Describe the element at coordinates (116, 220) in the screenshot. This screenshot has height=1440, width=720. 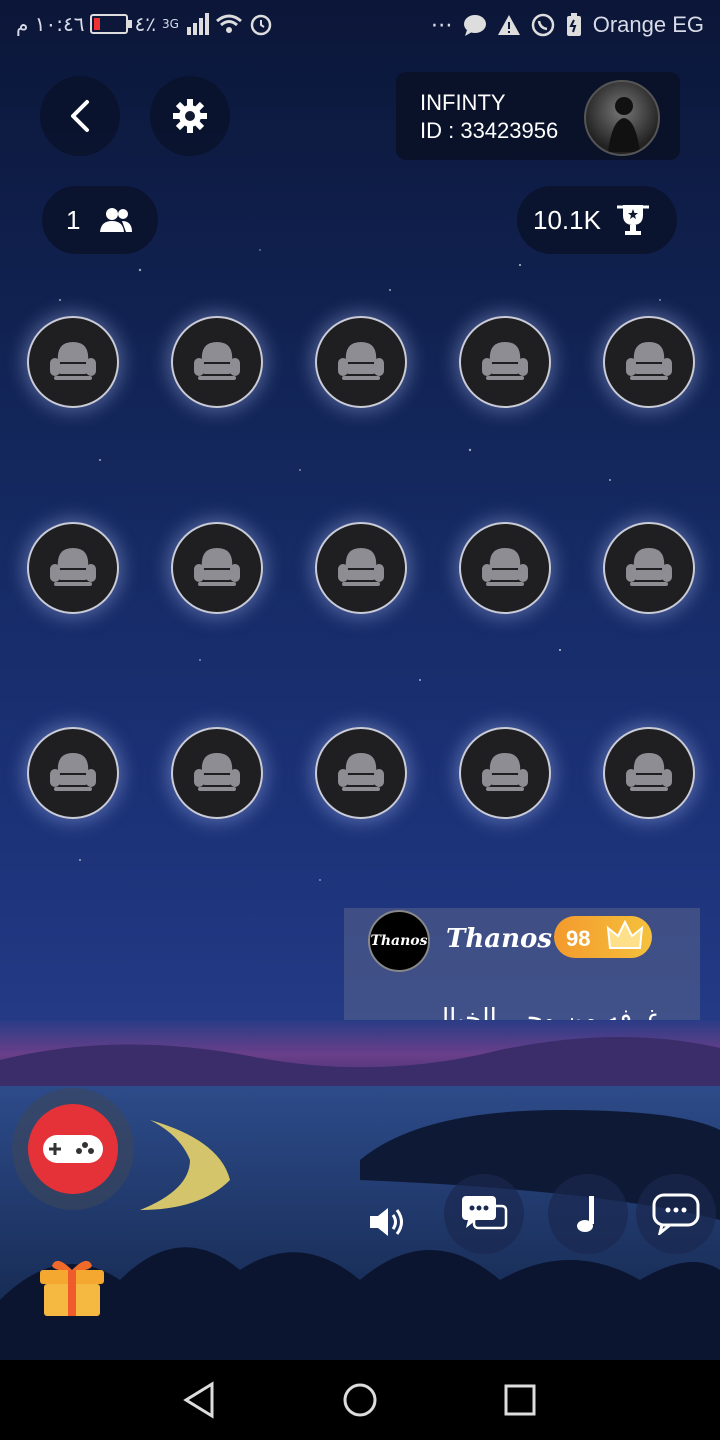
I see `users-icon` at that location.